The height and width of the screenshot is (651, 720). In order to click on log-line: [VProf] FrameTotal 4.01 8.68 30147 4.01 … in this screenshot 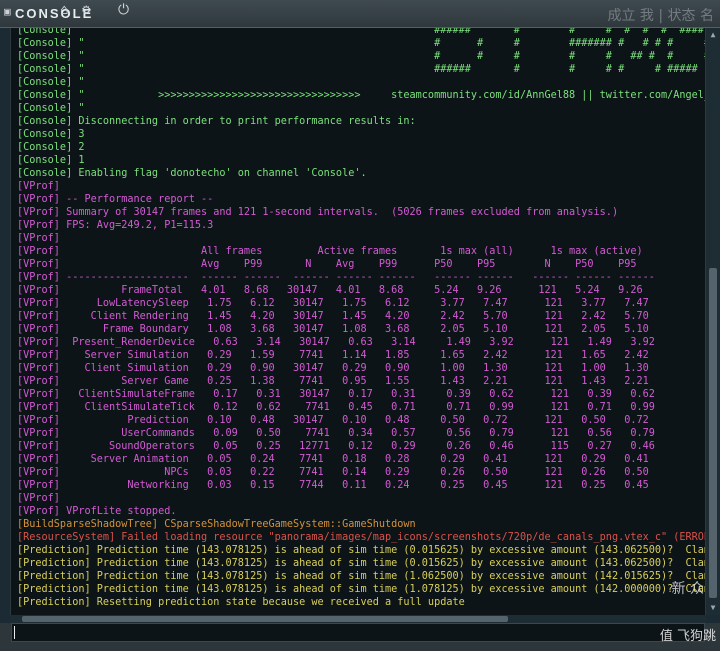, I will do `click(330, 290)`.